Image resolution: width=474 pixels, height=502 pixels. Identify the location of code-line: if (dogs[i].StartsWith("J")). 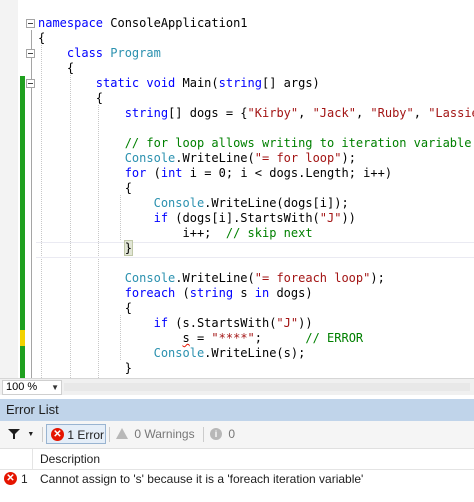
(197, 218).